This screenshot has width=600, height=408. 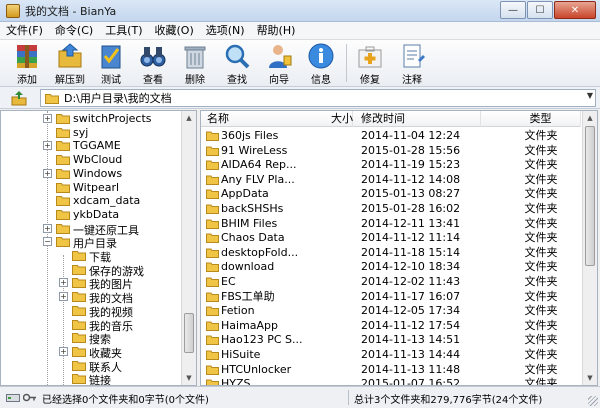 I want to click on extract-to-button: 解压到, so click(x=70, y=63).